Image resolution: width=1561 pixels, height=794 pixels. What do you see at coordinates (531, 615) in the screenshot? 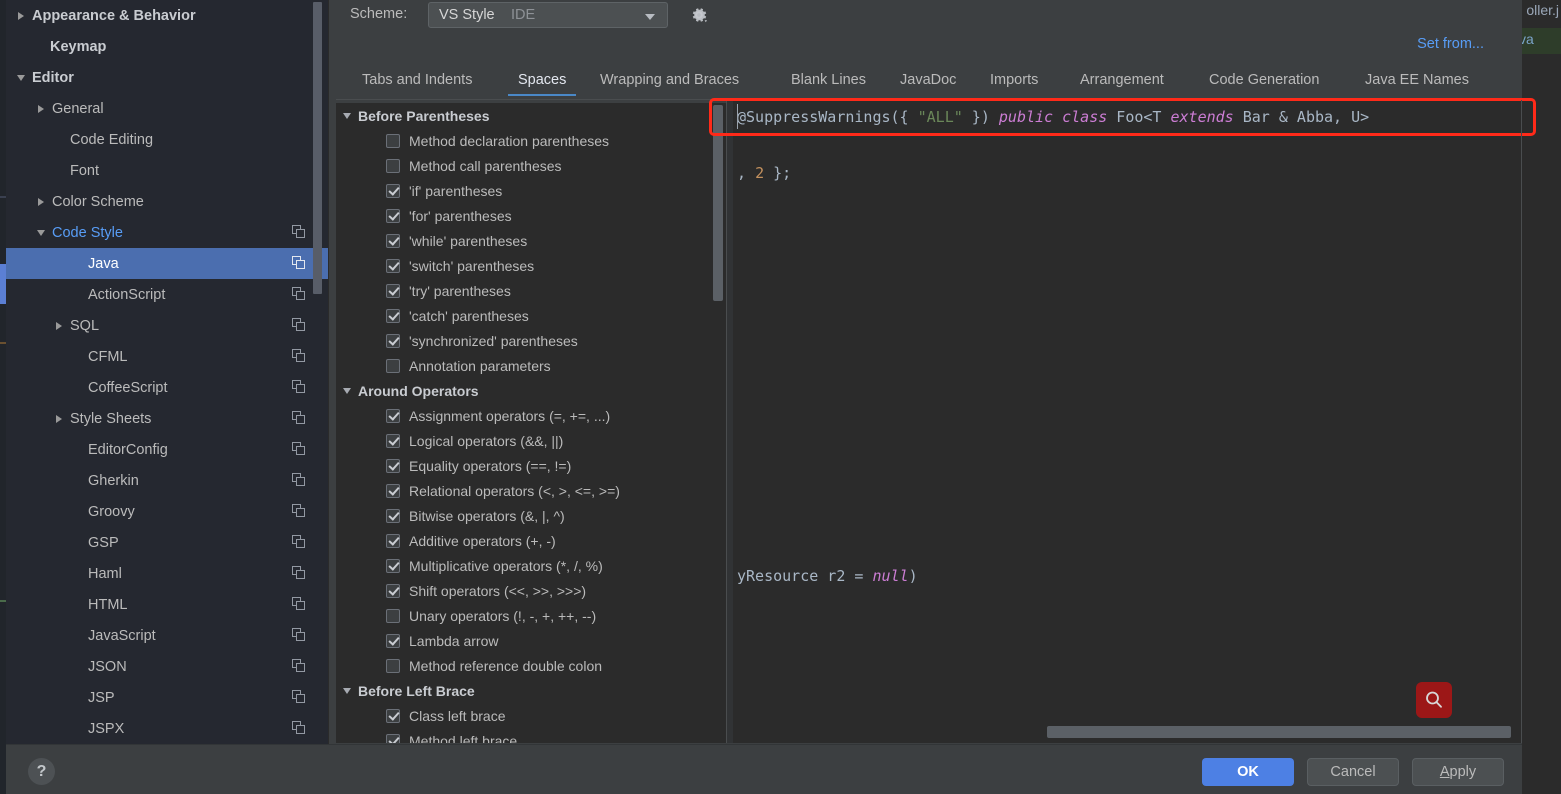
I see `option-row: Unary operators (!, -, +, ++, --)` at bounding box center [531, 615].